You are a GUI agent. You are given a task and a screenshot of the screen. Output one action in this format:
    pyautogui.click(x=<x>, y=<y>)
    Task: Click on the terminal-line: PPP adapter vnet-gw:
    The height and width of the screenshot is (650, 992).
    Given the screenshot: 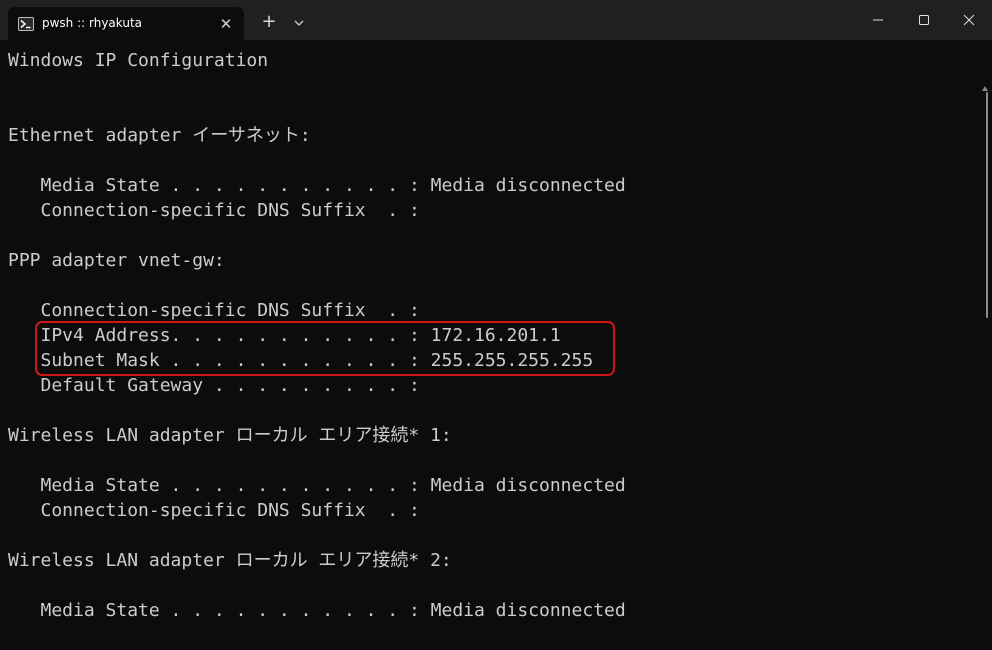 What is the action you would take?
    pyautogui.click(x=116, y=260)
    